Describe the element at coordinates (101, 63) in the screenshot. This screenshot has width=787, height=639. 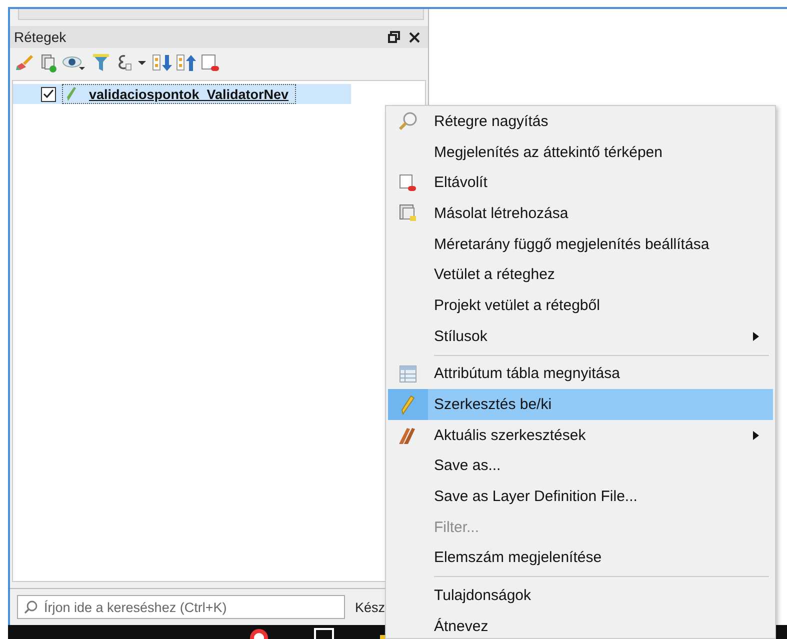
I see `filter-icon` at that location.